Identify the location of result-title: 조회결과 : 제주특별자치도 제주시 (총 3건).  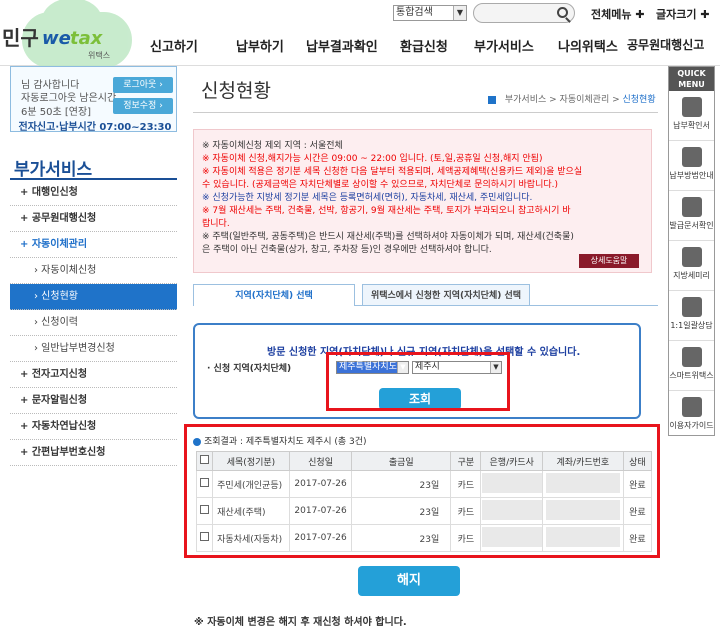
(280, 440).